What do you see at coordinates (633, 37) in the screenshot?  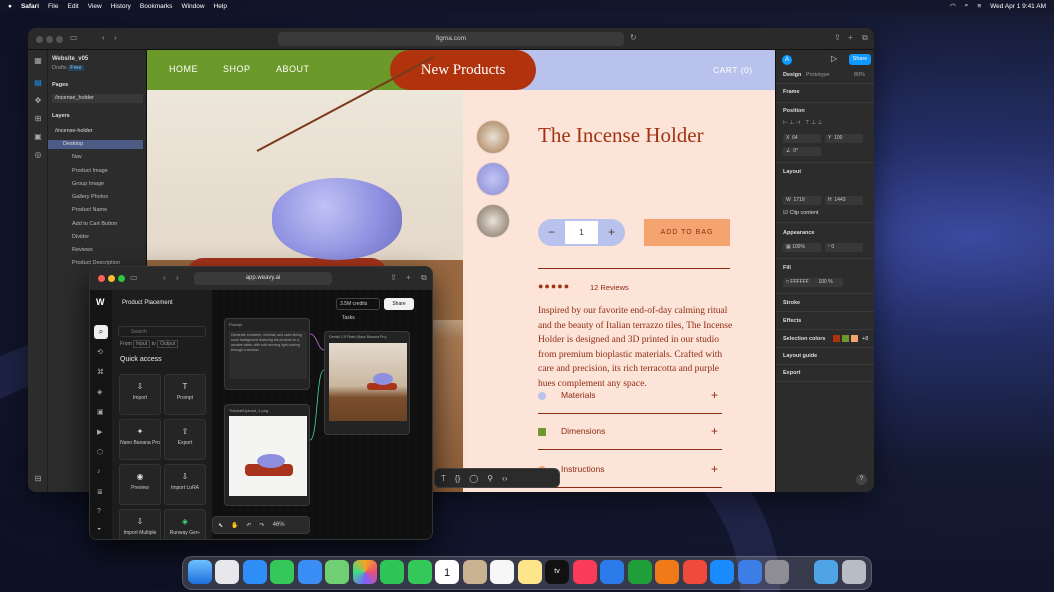 I see `reload-icon: ↻` at bounding box center [633, 37].